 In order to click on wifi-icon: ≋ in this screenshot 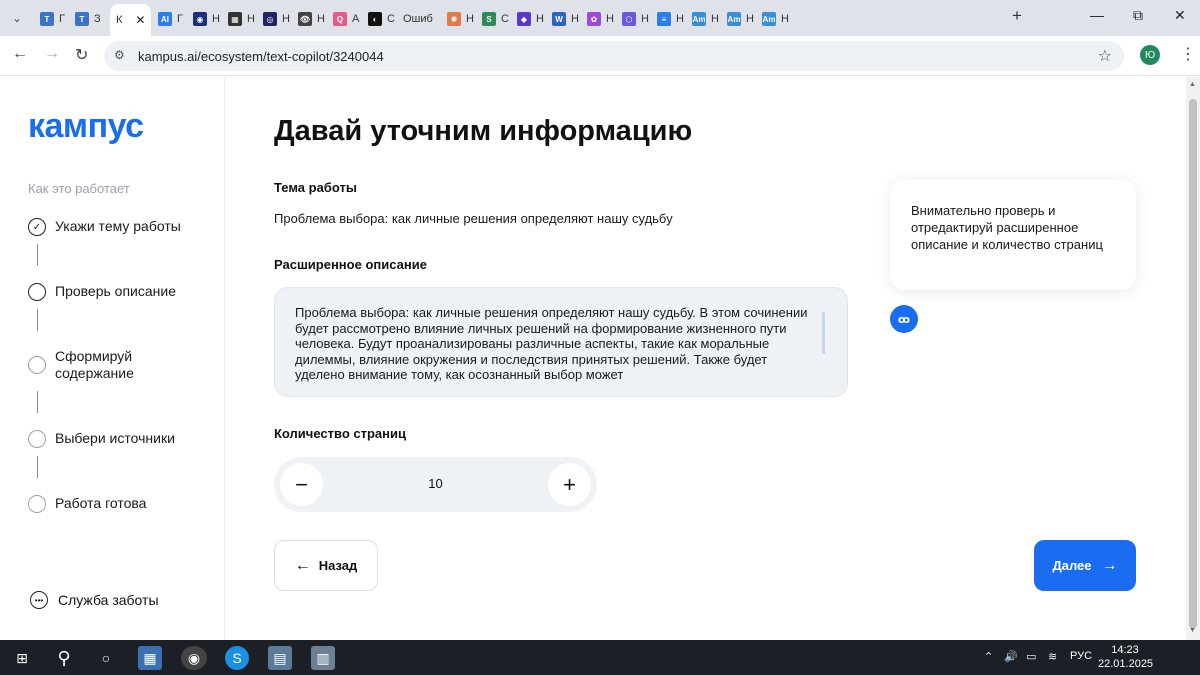, I will do `click(1052, 656)`.